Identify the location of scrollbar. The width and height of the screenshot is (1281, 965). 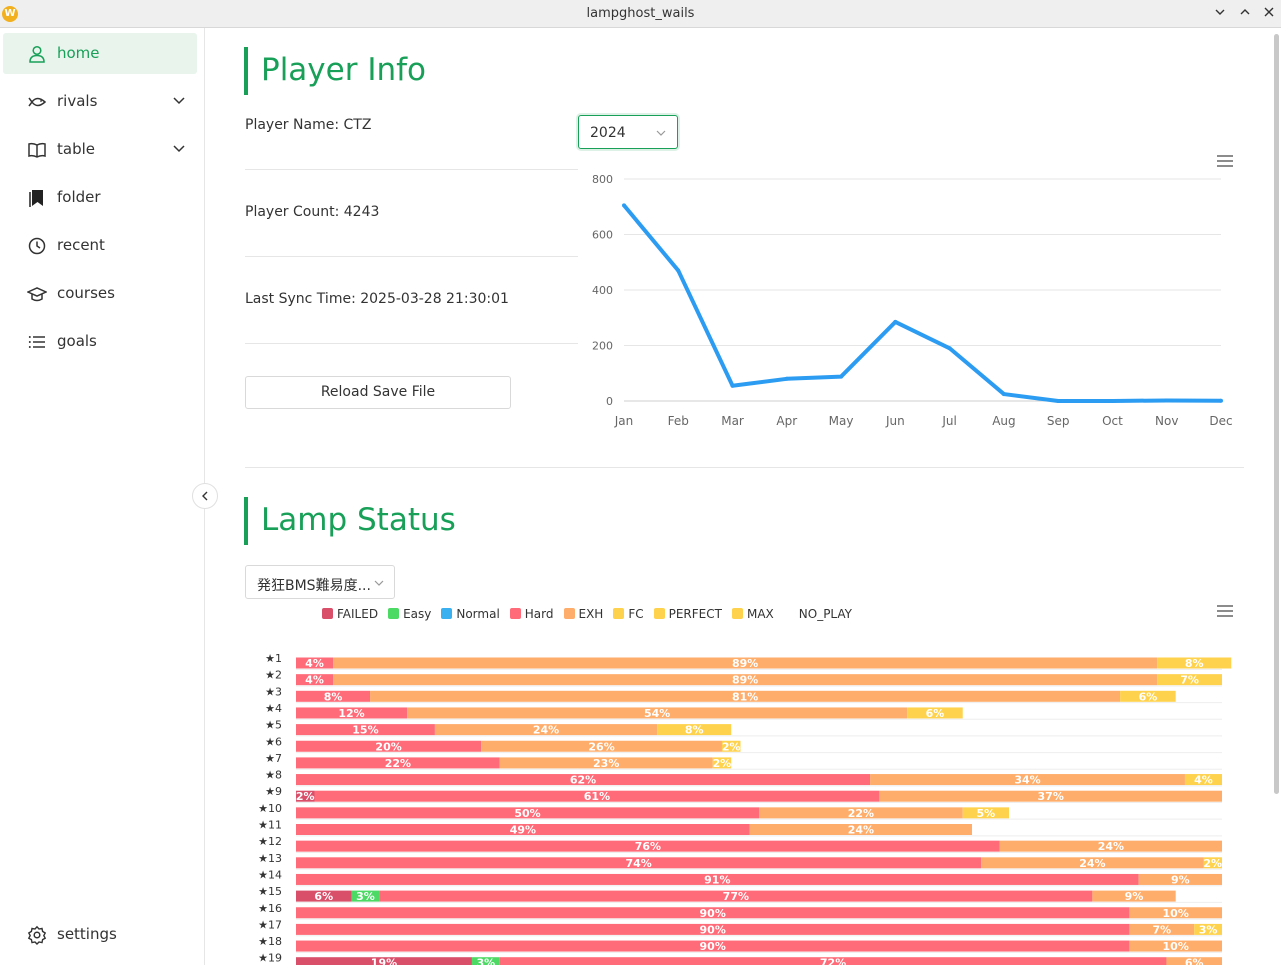
(1276, 414).